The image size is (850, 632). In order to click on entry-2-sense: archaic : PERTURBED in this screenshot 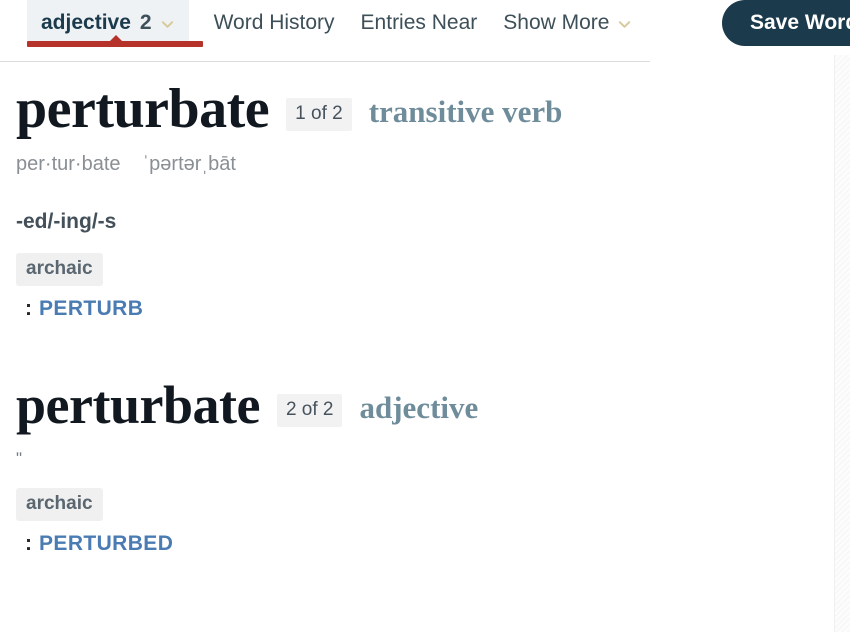, I will do `click(425, 522)`.